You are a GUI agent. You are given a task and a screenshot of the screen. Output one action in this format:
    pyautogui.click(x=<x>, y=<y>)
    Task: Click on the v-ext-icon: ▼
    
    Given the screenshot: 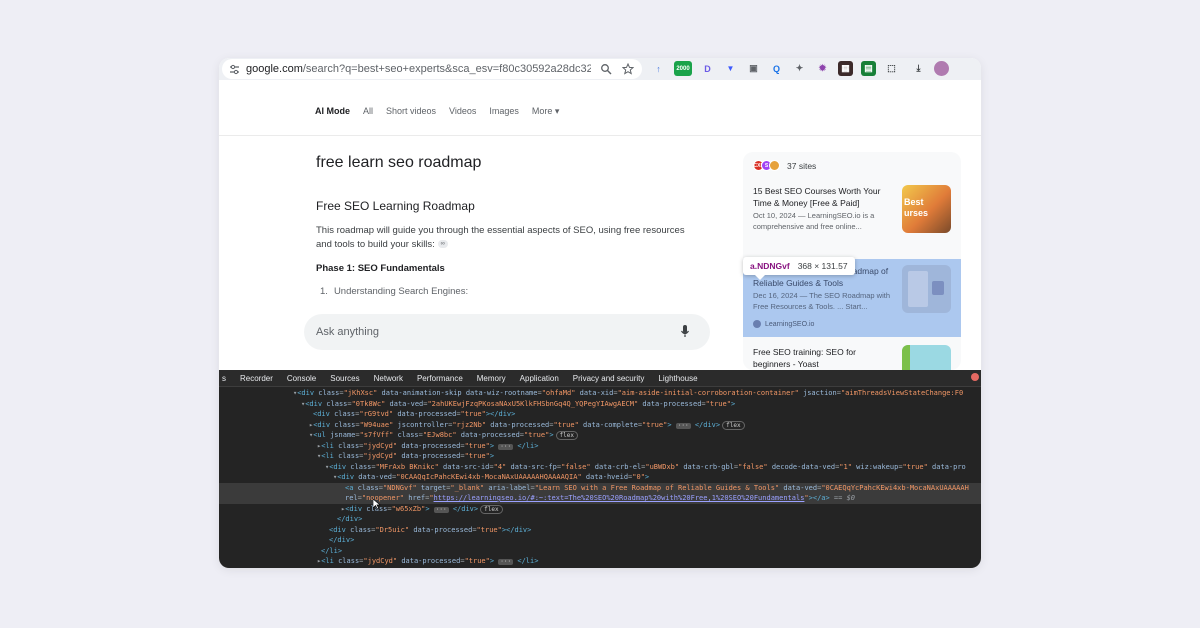 What is the action you would take?
    pyautogui.click(x=730, y=68)
    